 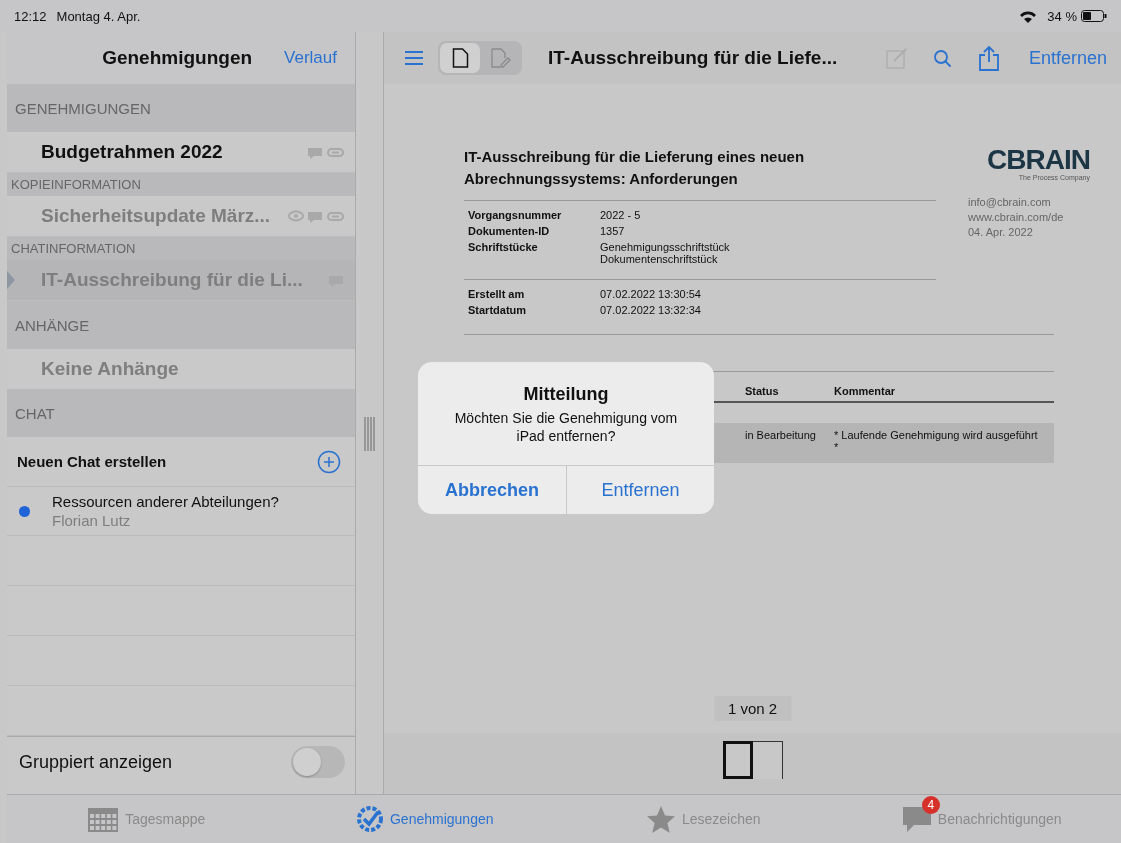 What do you see at coordinates (988, 58) in the screenshot?
I see `share-icon` at bounding box center [988, 58].